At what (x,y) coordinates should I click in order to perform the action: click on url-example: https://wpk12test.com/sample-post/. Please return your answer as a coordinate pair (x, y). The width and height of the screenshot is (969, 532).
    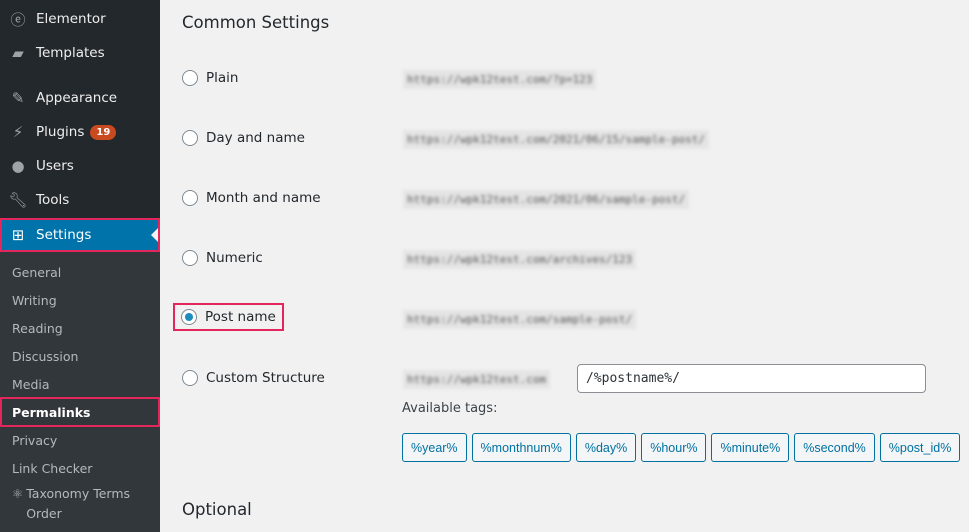
    Looking at the image, I should click on (520, 319).